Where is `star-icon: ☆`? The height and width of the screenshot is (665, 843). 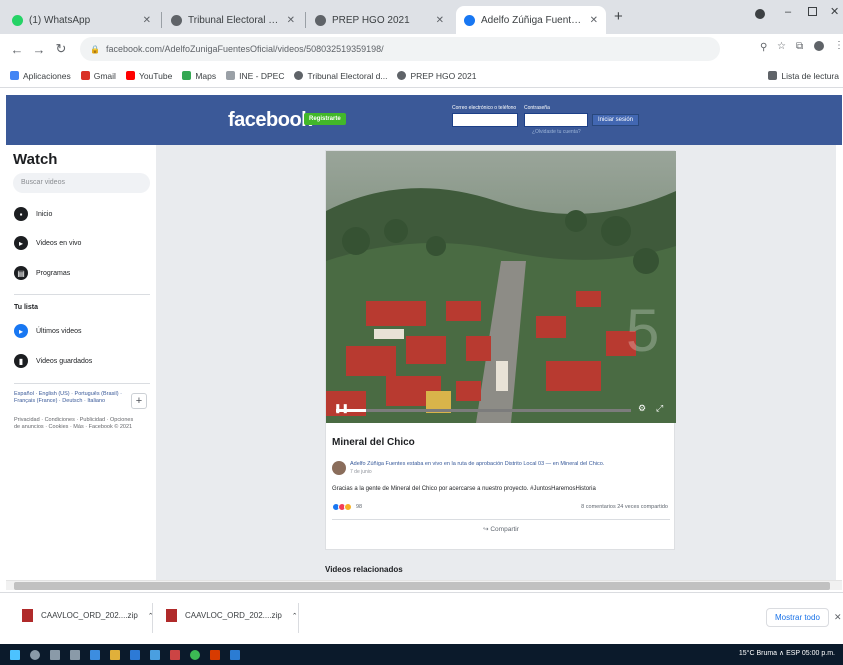
star-icon: ☆ is located at coordinates (781, 46).